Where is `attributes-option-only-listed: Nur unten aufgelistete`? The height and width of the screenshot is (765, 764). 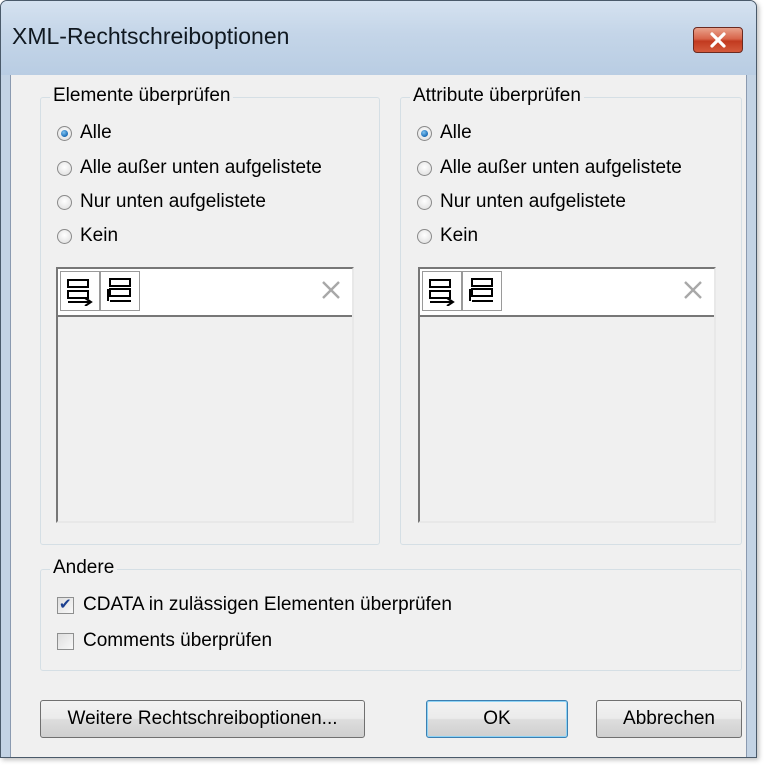 attributes-option-only-listed: Nur unten aufgelistete is located at coordinates (521, 202).